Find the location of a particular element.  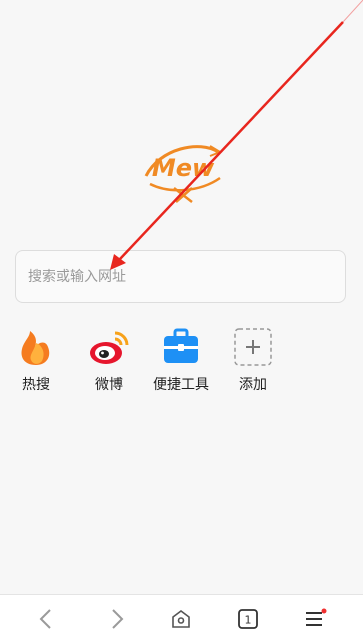

shortcut-weibo: 微博 is located at coordinates (109, 360).